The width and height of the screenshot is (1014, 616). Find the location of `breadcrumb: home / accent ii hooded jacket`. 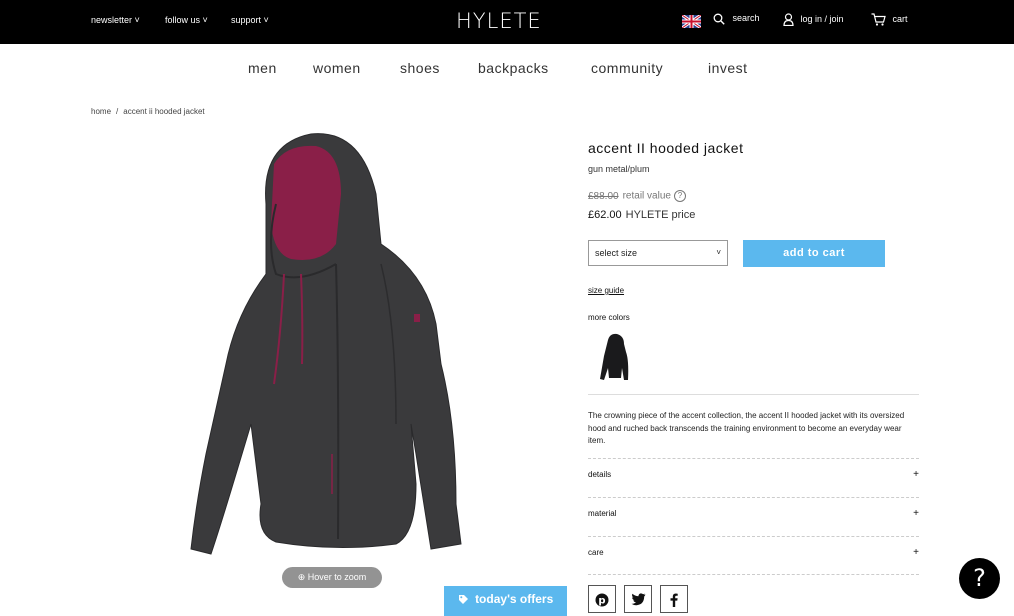

breadcrumb: home / accent ii hooded jacket is located at coordinates (148, 111).